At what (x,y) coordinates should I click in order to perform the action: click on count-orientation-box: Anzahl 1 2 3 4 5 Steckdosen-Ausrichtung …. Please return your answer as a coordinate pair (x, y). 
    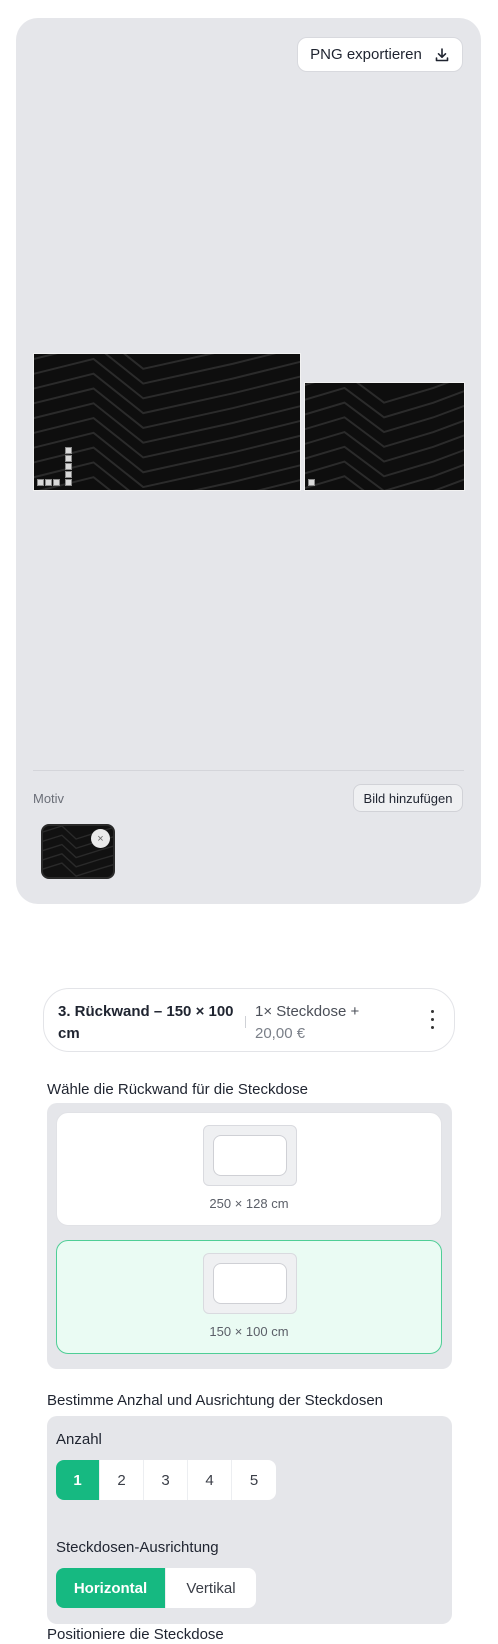
    Looking at the image, I should click on (249, 1520).